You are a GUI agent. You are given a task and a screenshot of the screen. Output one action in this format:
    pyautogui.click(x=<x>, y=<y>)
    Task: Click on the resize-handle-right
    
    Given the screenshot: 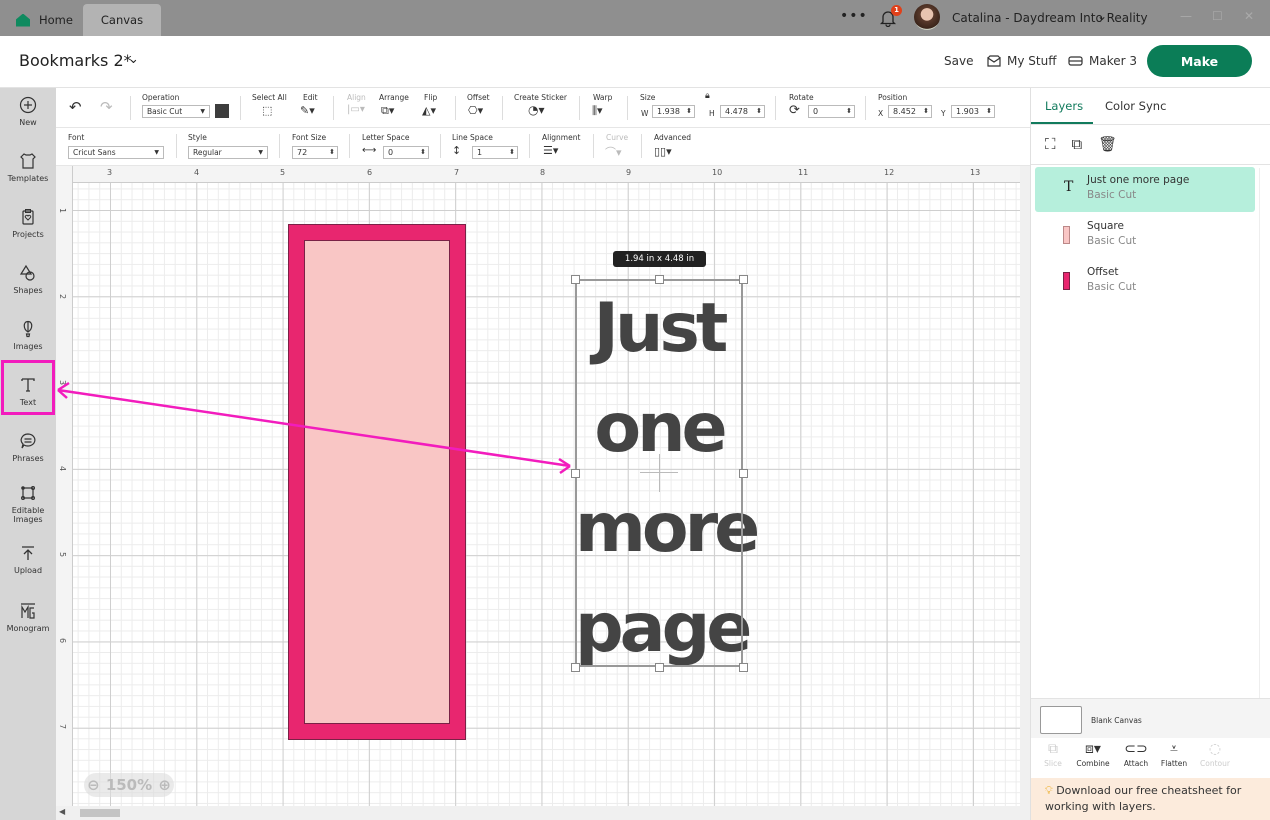 What is the action you would take?
    pyautogui.click(x=743, y=473)
    